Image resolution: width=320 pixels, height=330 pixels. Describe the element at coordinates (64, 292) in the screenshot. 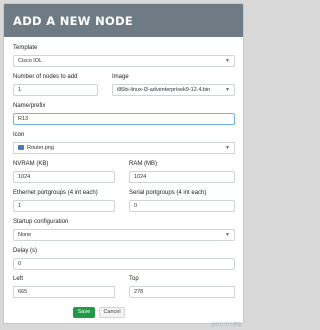

I see `left-input: 665` at that location.